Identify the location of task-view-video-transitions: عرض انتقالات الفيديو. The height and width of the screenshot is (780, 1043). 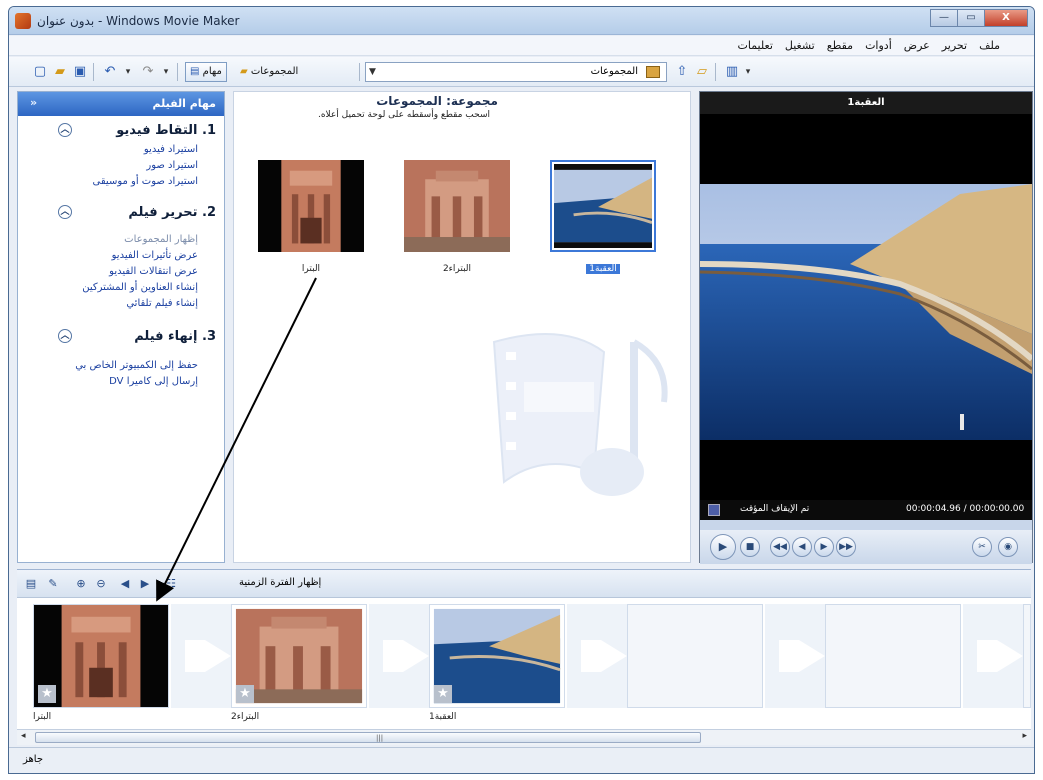
(121, 272).